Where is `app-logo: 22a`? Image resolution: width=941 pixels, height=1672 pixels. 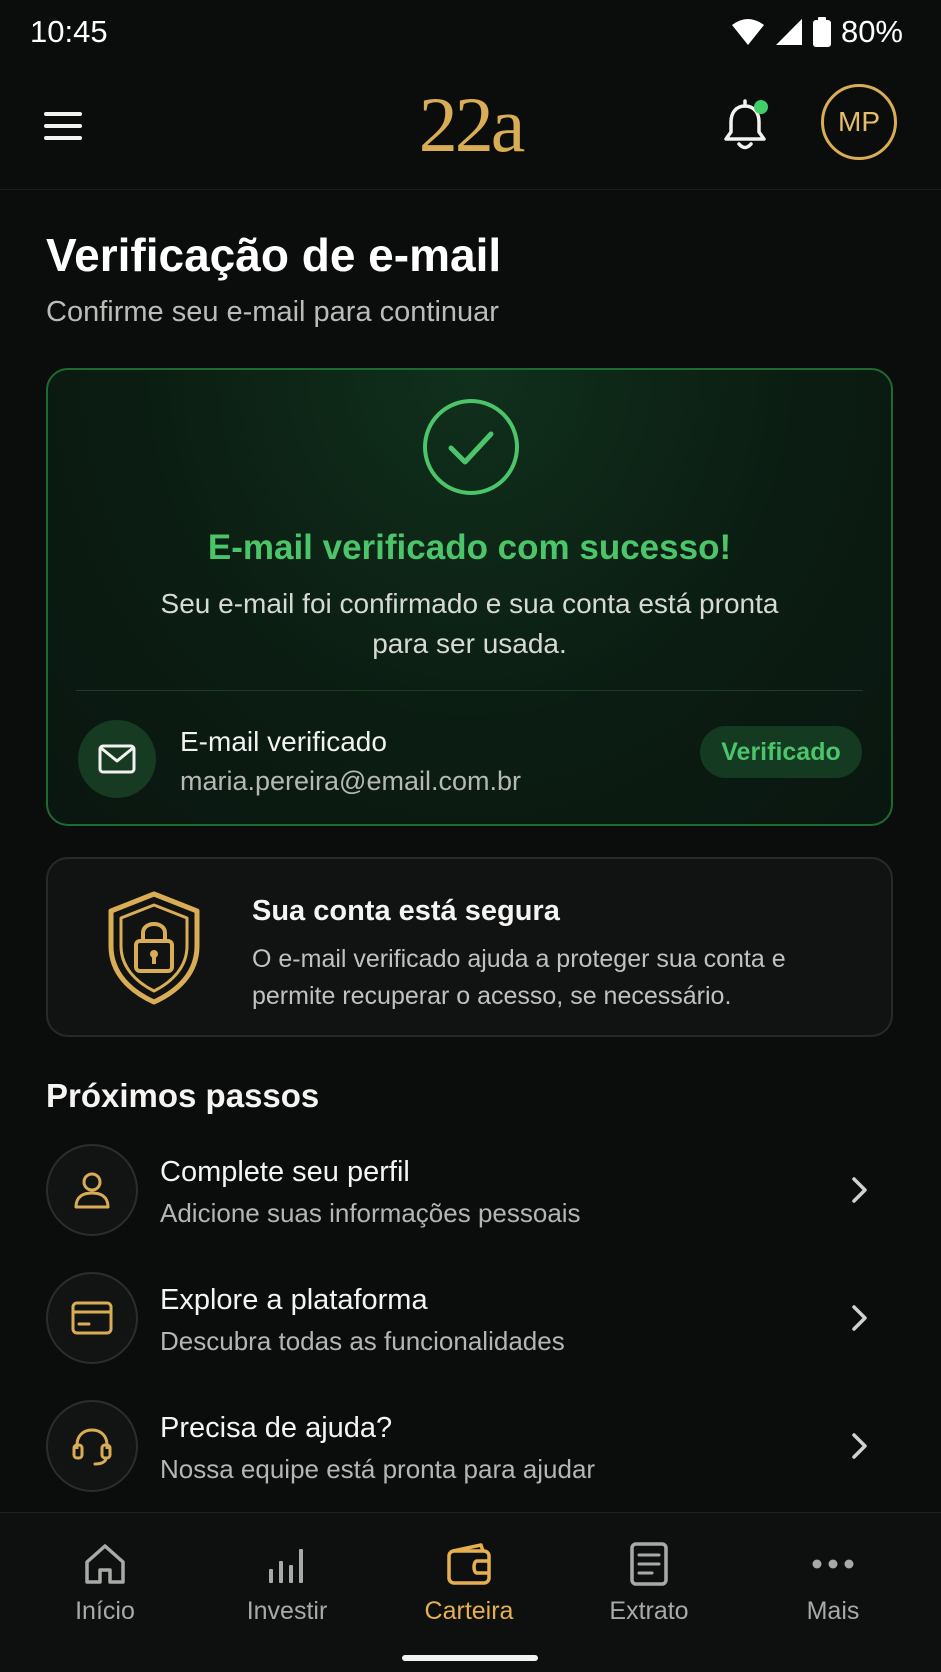 app-logo: 22a is located at coordinates (472, 124).